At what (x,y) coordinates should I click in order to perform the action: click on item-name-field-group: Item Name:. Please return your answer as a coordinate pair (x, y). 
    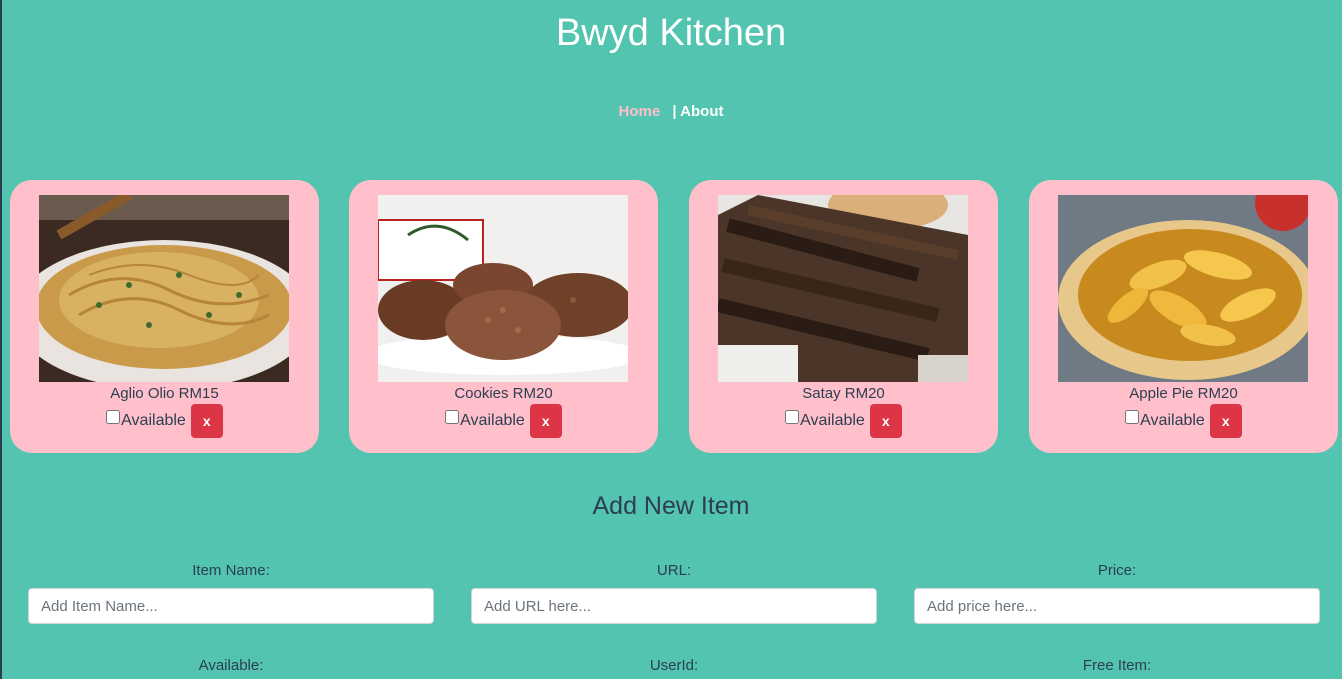
    Looking at the image, I should click on (231, 593).